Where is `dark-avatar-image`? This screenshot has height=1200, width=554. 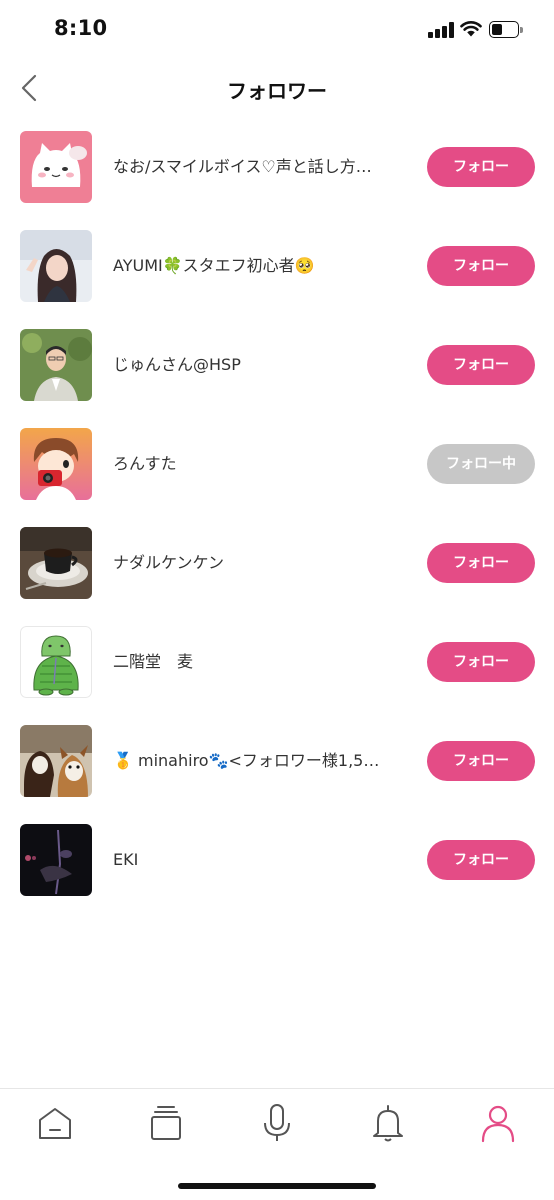
dark-avatar-image is located at coordinates (56, 860).